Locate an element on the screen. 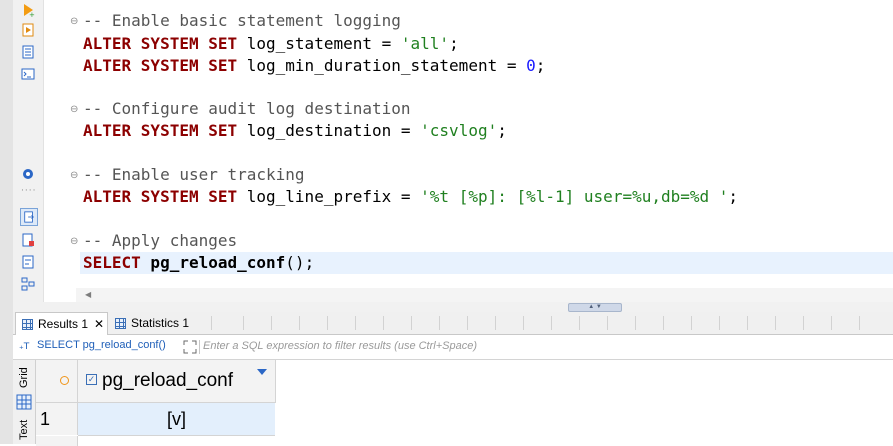 The image size is (893, 446). row-indicator-icon is located at coordinates (64, 380).